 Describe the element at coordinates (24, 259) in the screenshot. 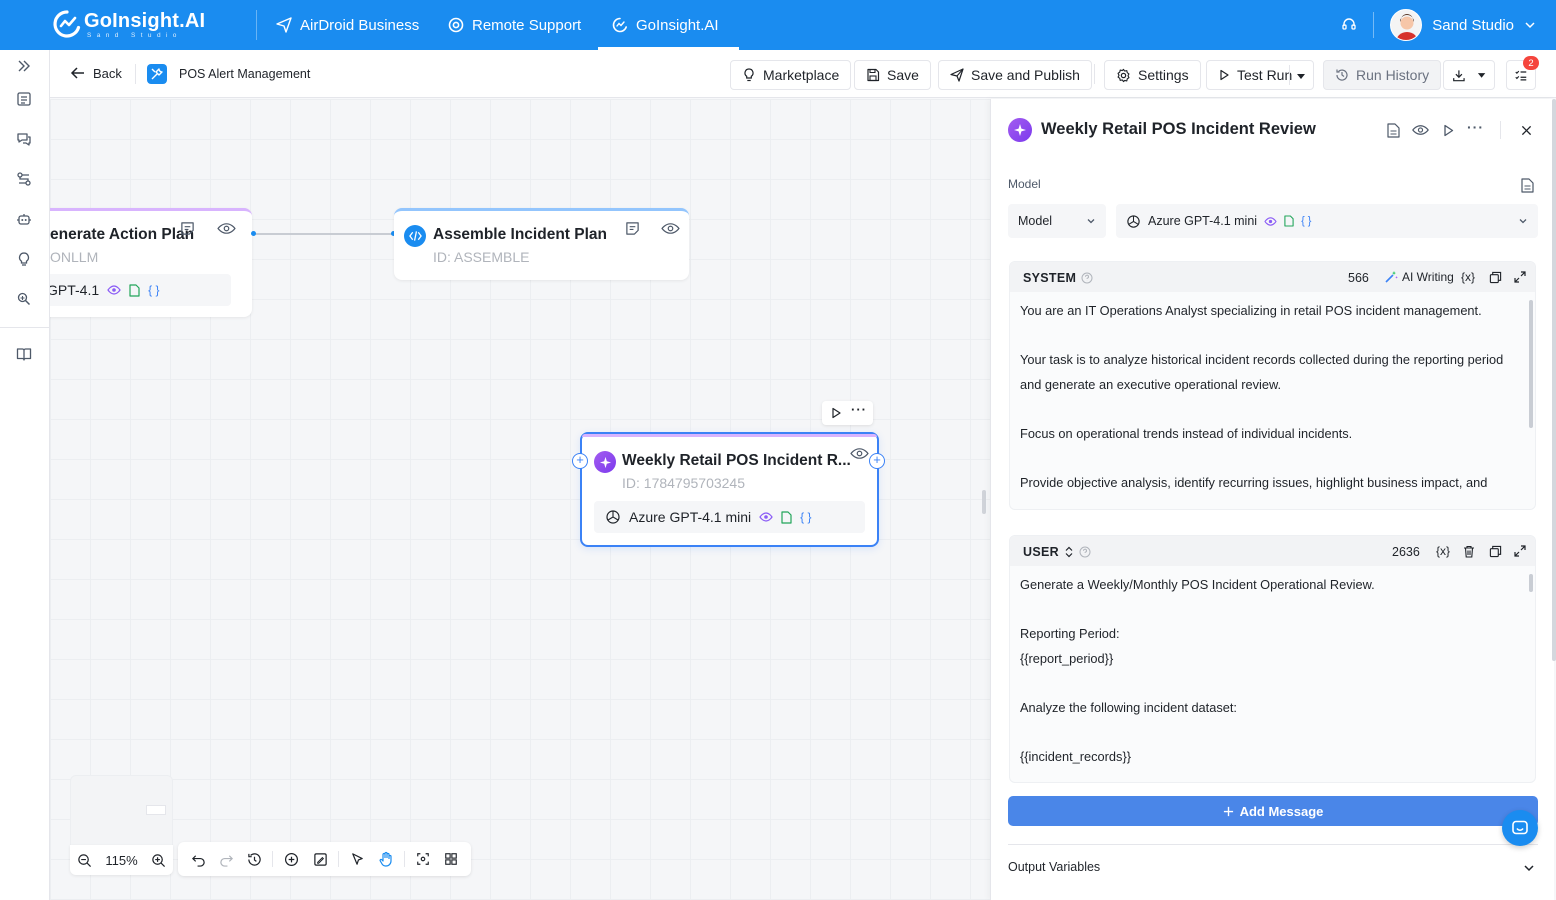

I see `lightbulb-icon` at that location.